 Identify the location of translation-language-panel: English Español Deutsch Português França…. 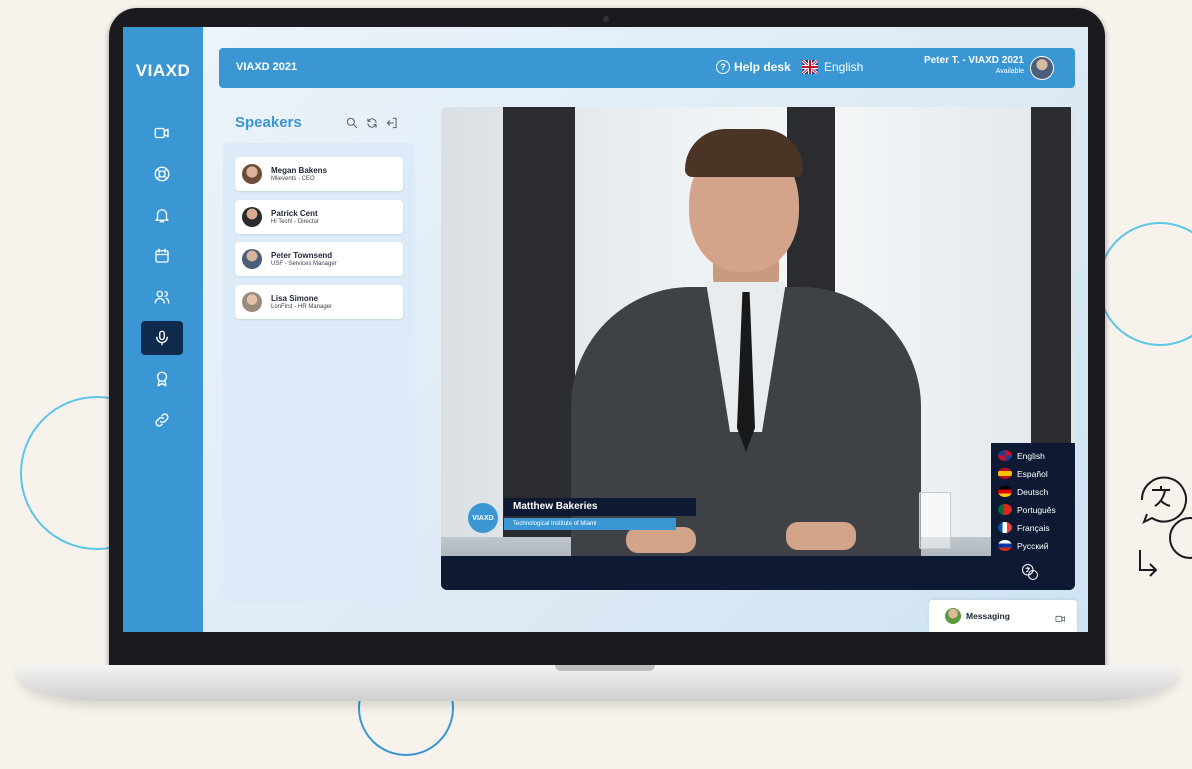
(1033, 516).